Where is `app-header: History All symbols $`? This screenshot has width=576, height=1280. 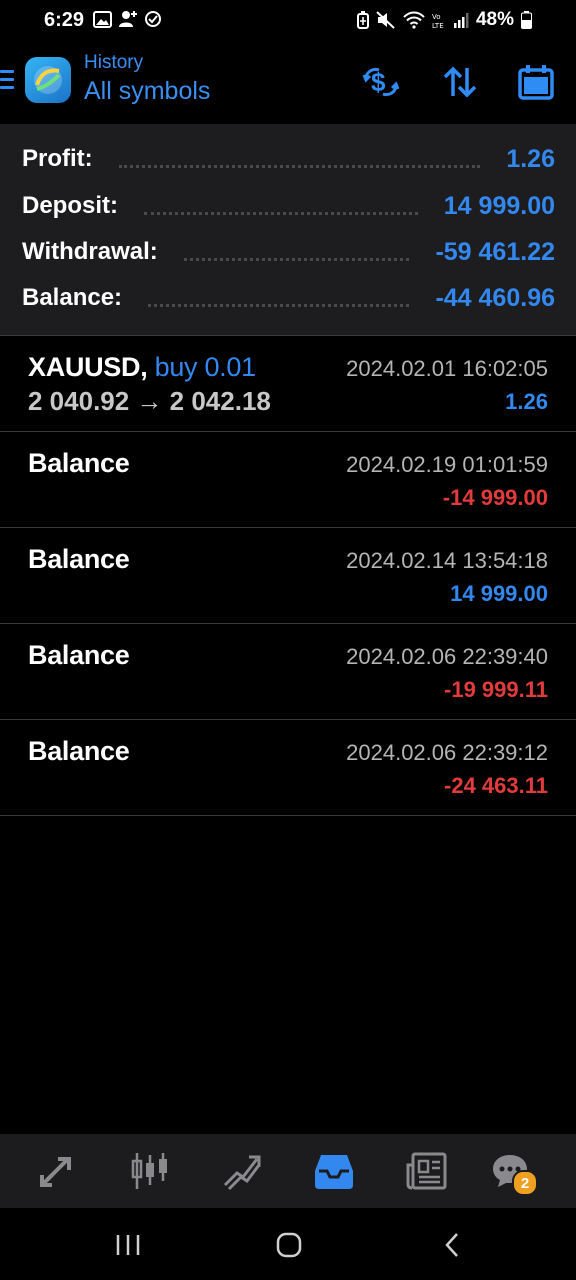 app-header: History All symbols $ is located at coordinates (288, 83).